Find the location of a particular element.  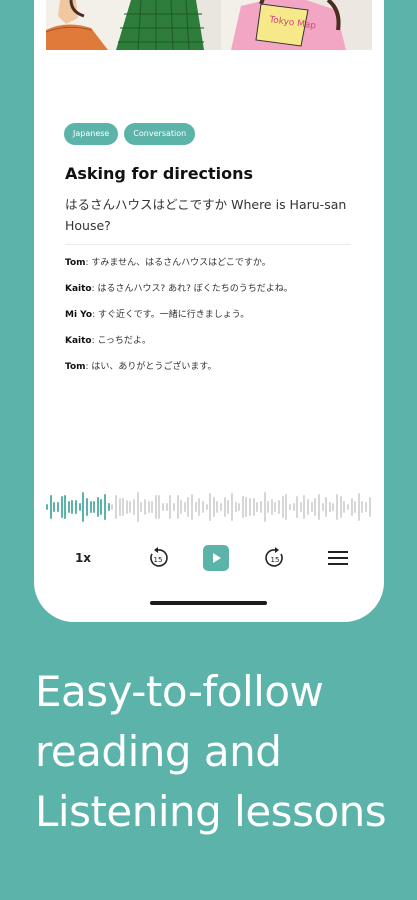

rewind-amount: 15 is located at coordinates (158, 560).